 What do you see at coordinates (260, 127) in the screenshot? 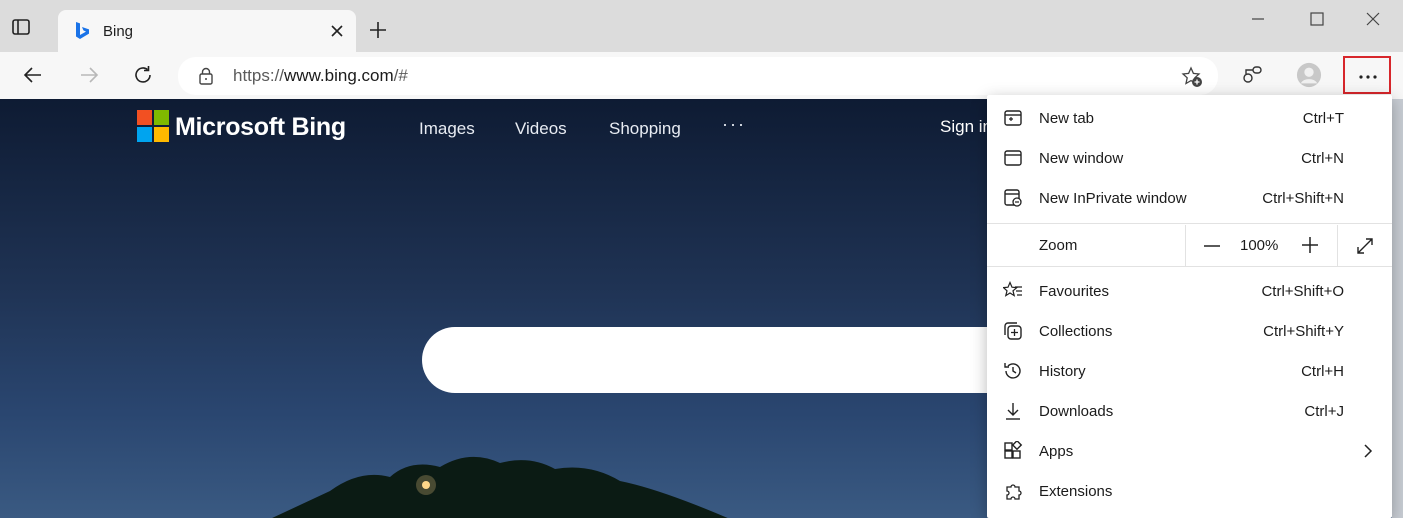
I see `bing-brand-title: Microsoft Bing` at bounding box center [260, 127].